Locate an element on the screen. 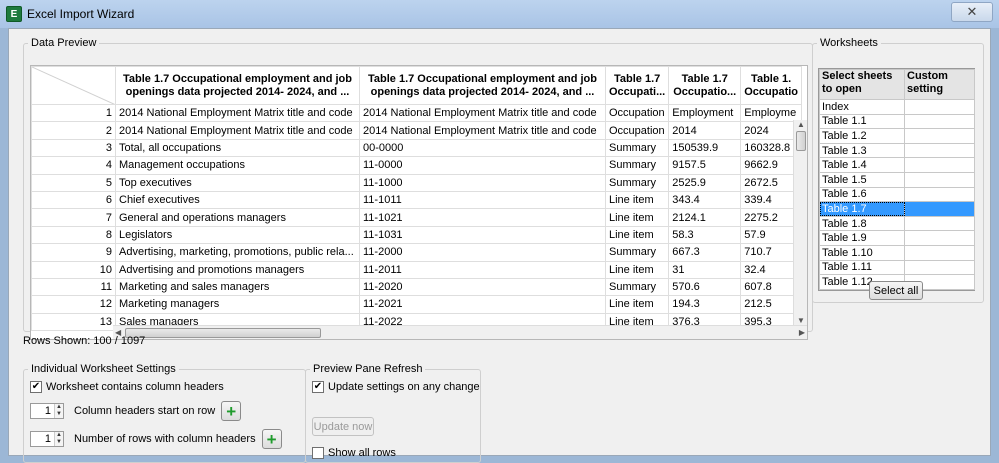 Image resolution: width=999 pixels, height=463 pixels. headers-start-label: Column headers start on row is located at coordinates (145, 411).